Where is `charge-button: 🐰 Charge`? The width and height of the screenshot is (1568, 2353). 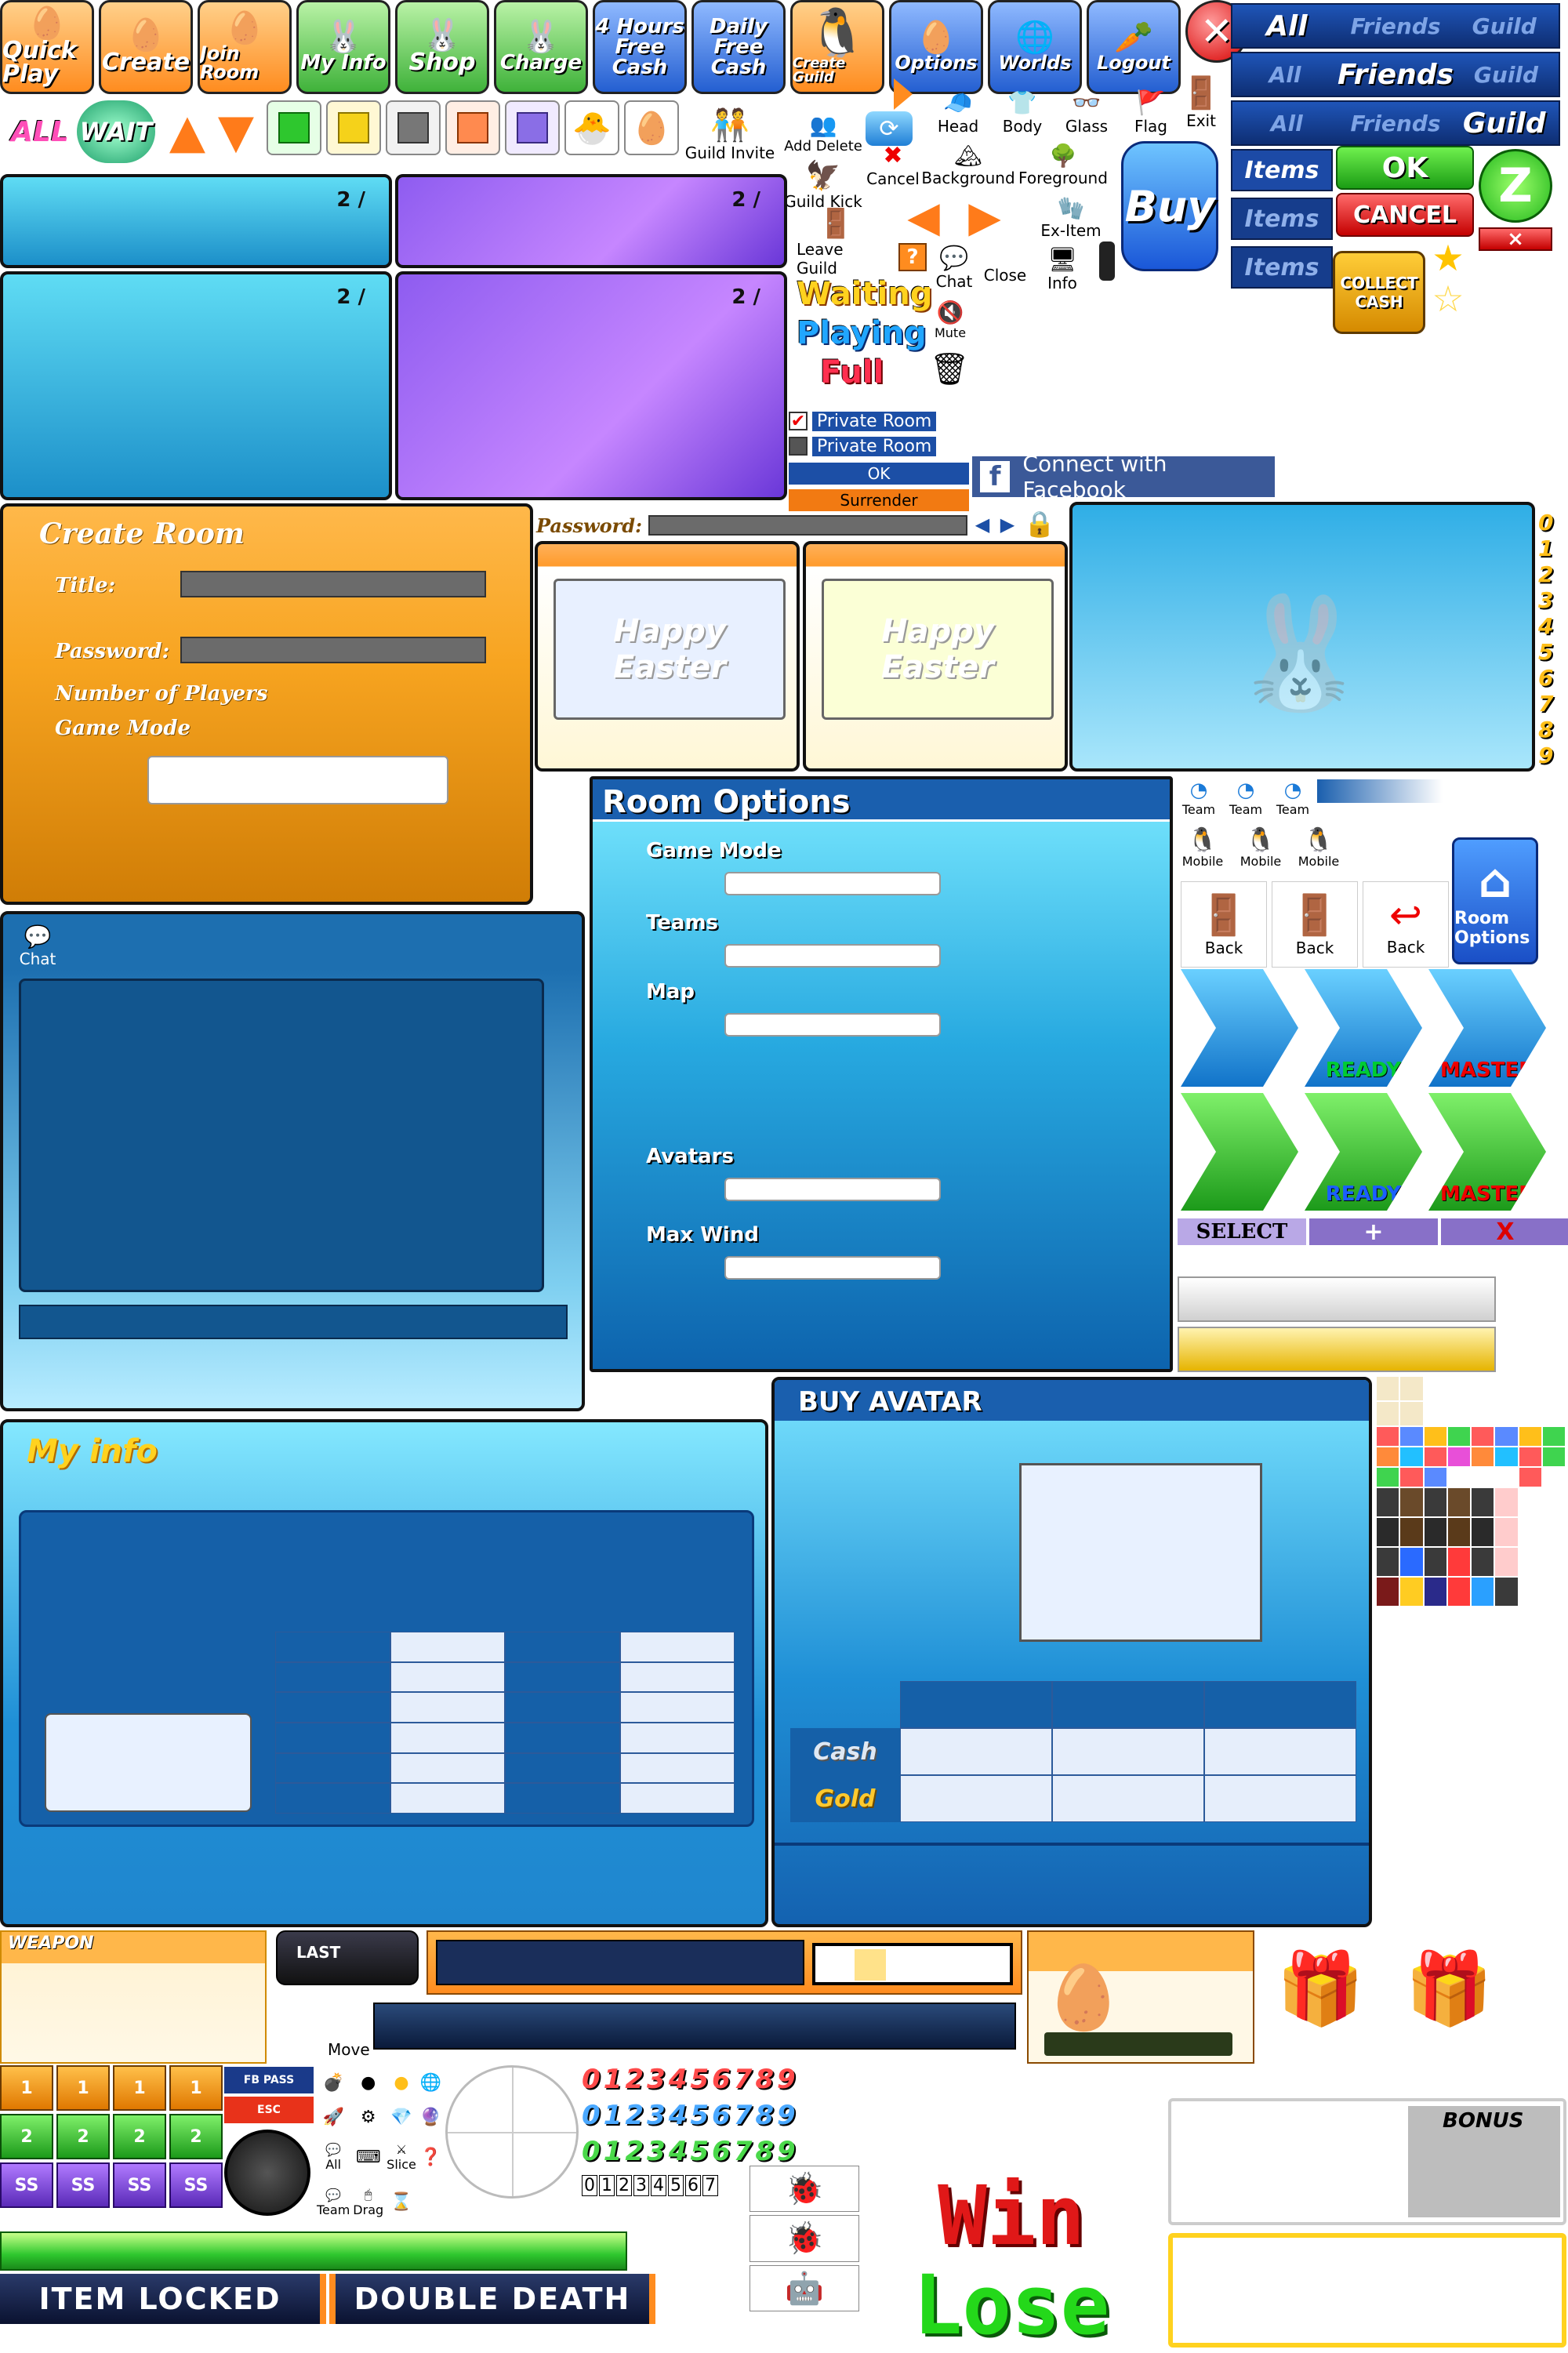
charge-button: 🐰 Charge is located at coordinates (541, 47).